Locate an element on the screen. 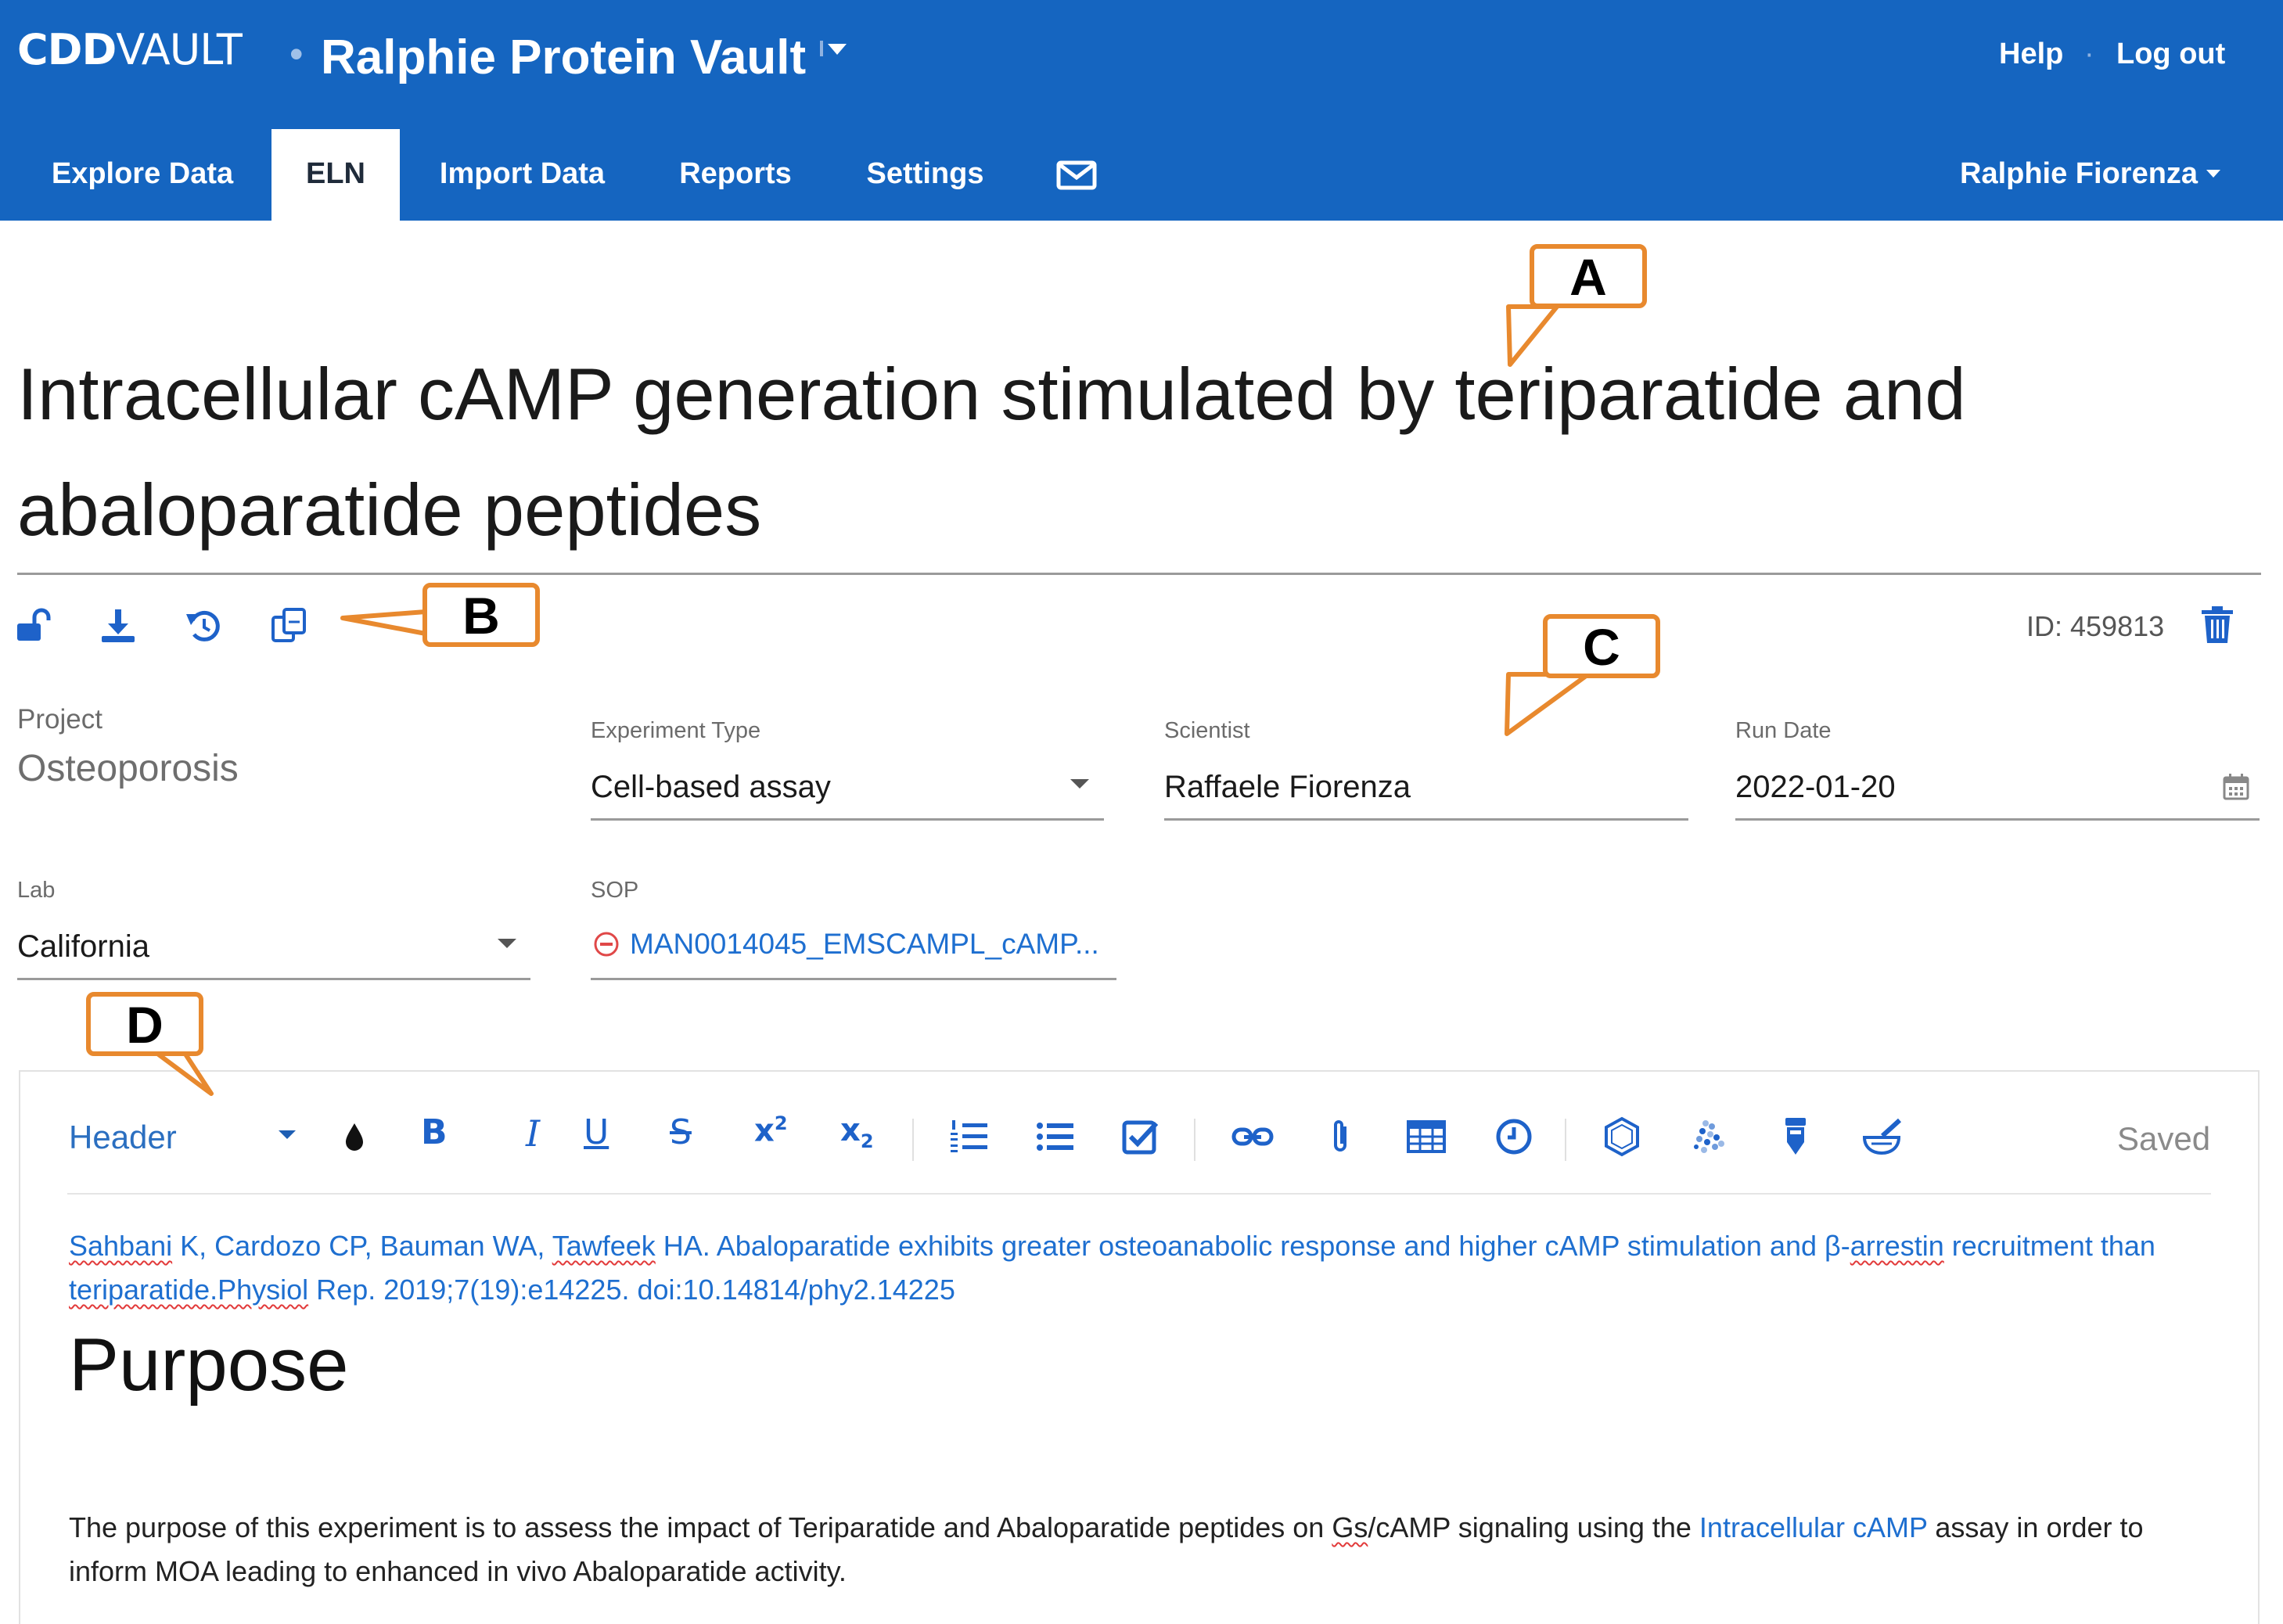 The width and height of the screenshot is (2283, 1624). assay-link: Intracellular cAMP is located at coordinates (1813, 1527).